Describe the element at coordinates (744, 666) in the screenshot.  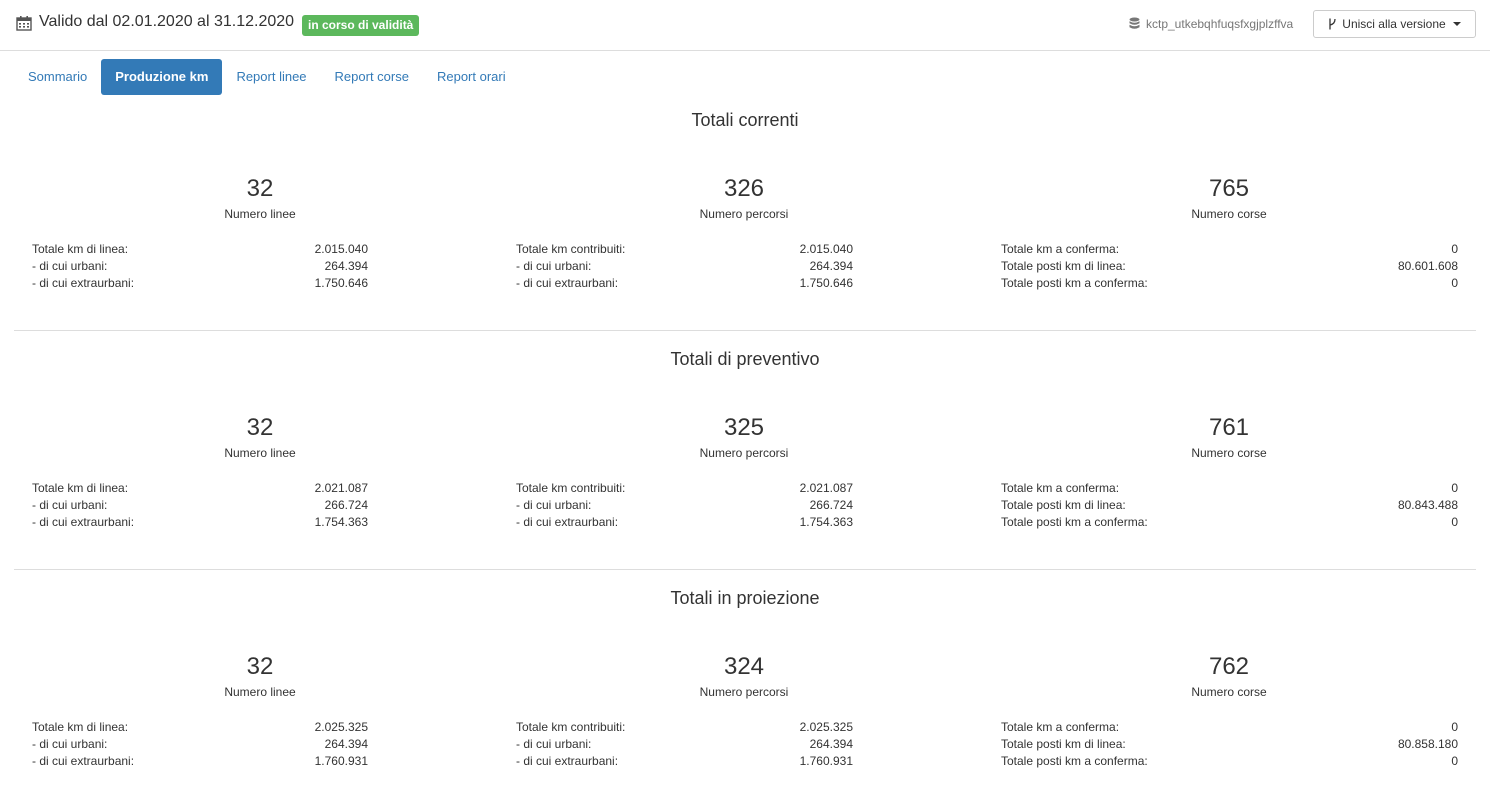
I see `routes-count: 324` at that location.